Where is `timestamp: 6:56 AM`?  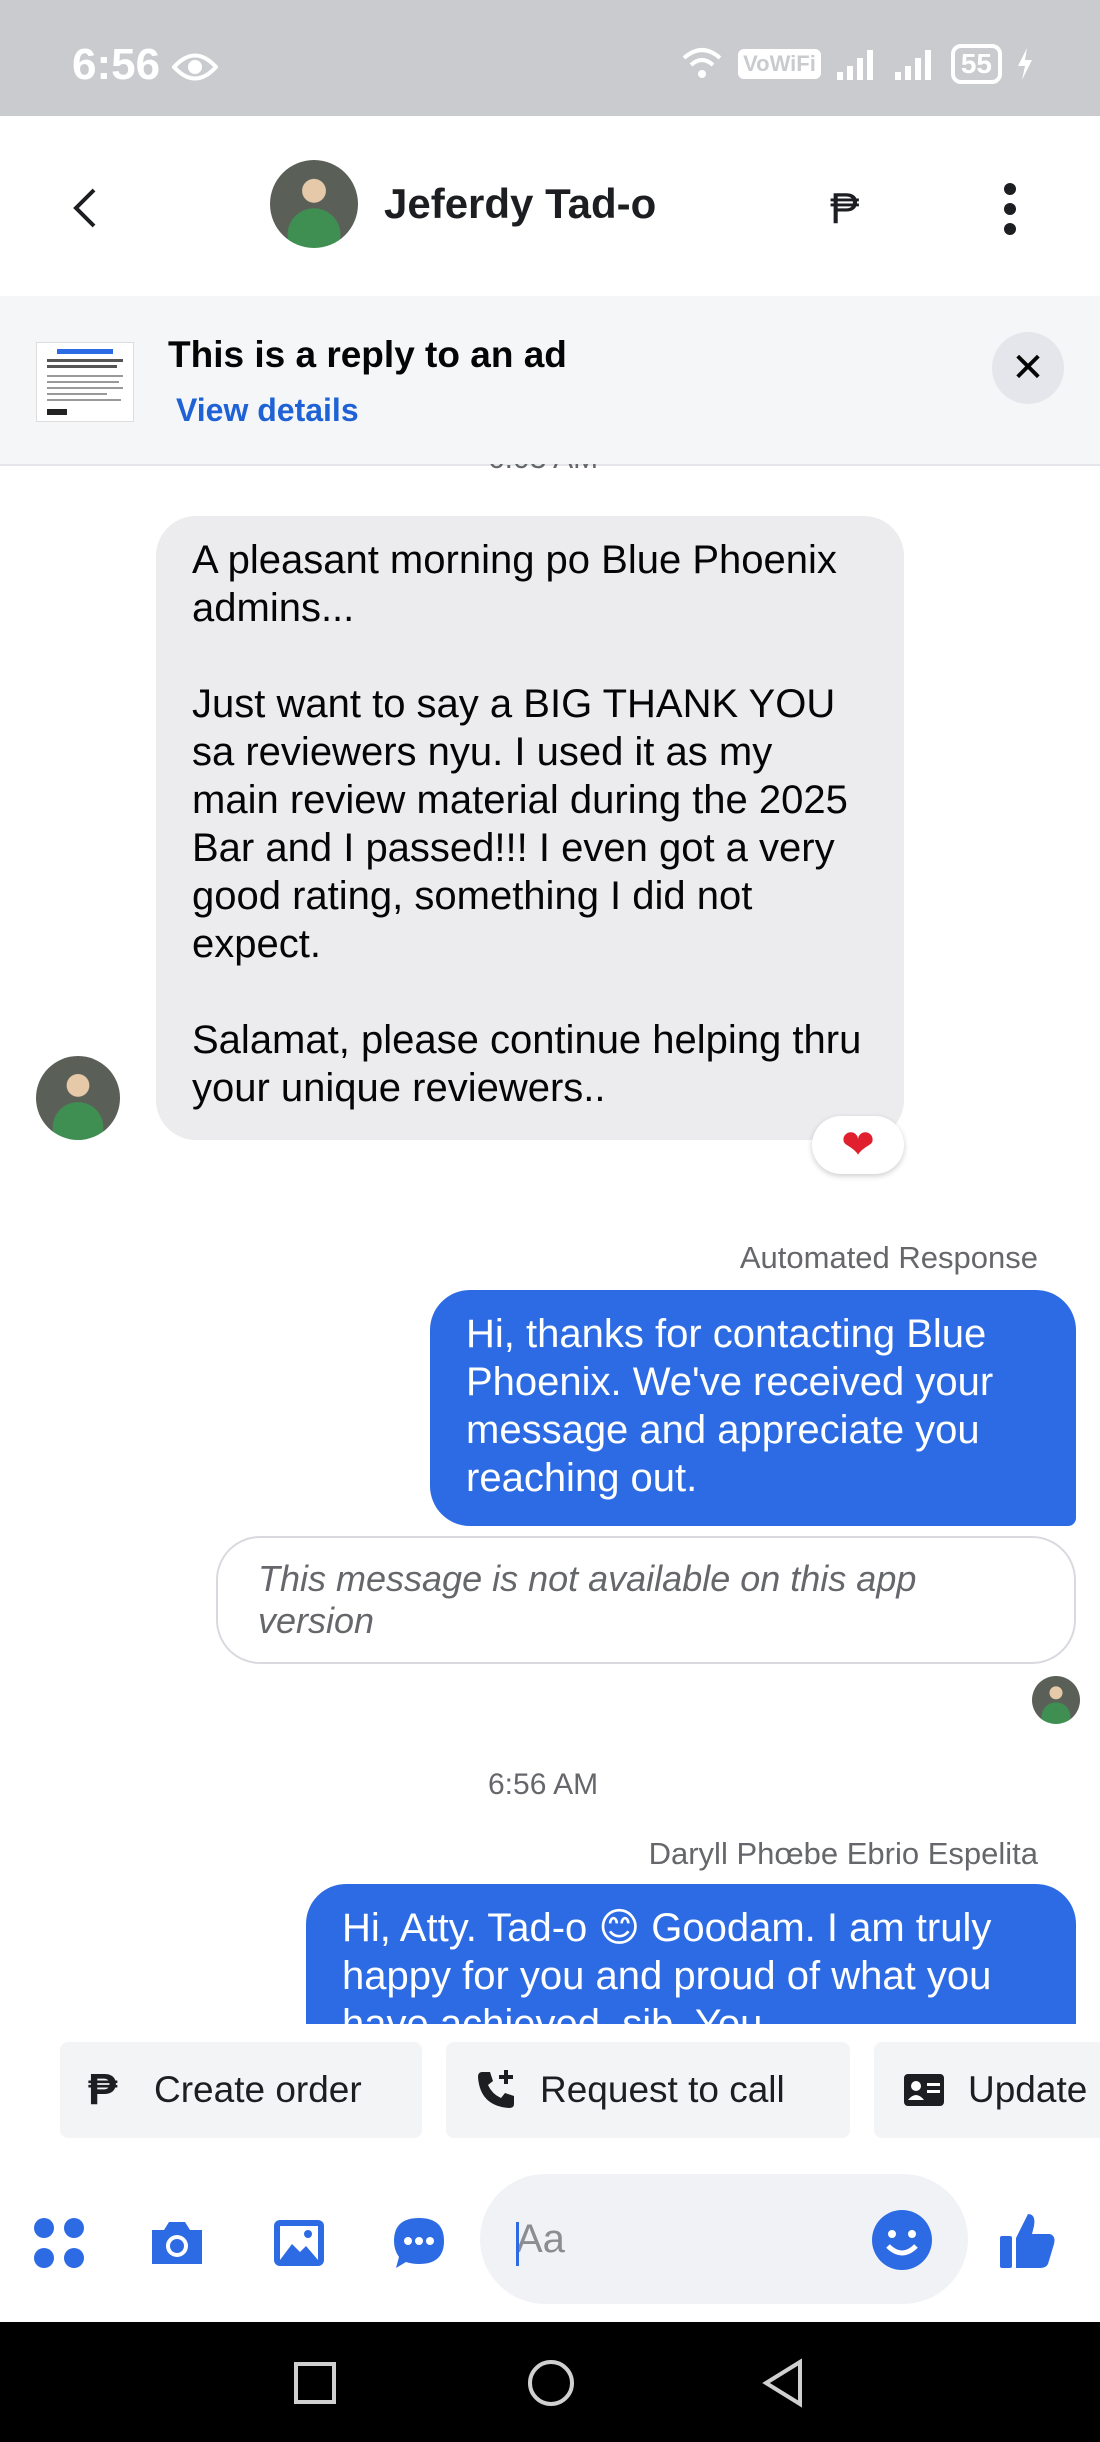 timestamp: 6:56 AM is located at coordinates (543, 1784).